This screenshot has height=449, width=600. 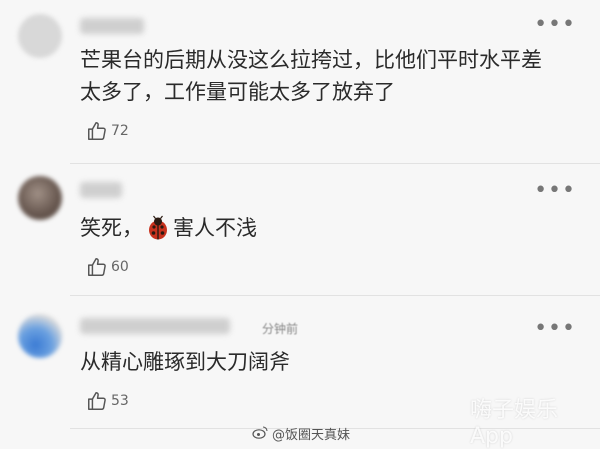 What do you see at coordinates (120, 267) in the screenshot?
I see `like-count: 60` at bounding box center [120, 267].